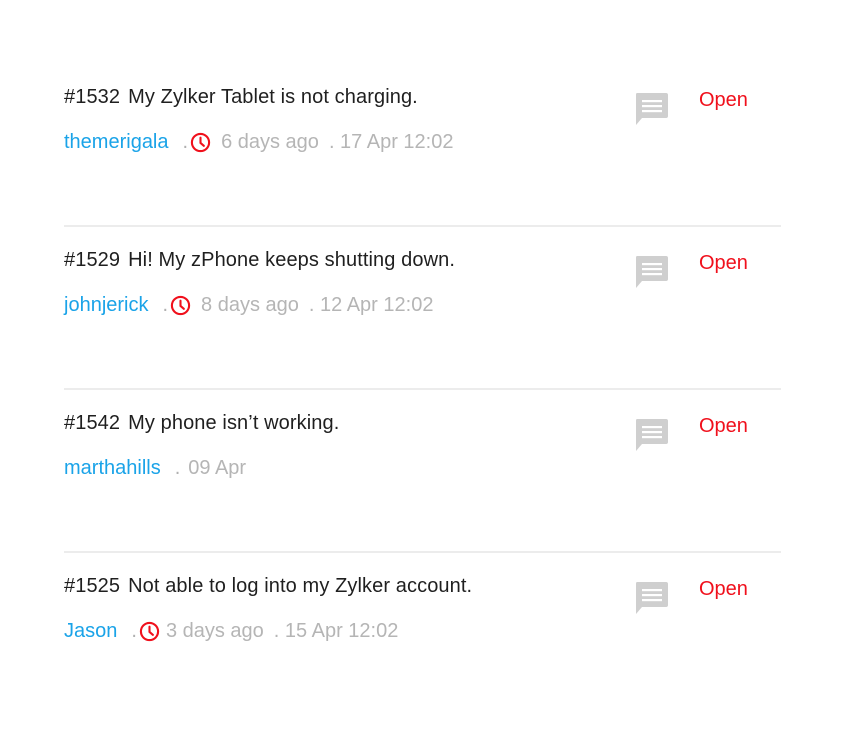 This screenshot has width=852, height=753. Describe the element at coordinates (391, 142) in the screenshot. I see `absolute-time: . 17 Apr 12:02` at that location.